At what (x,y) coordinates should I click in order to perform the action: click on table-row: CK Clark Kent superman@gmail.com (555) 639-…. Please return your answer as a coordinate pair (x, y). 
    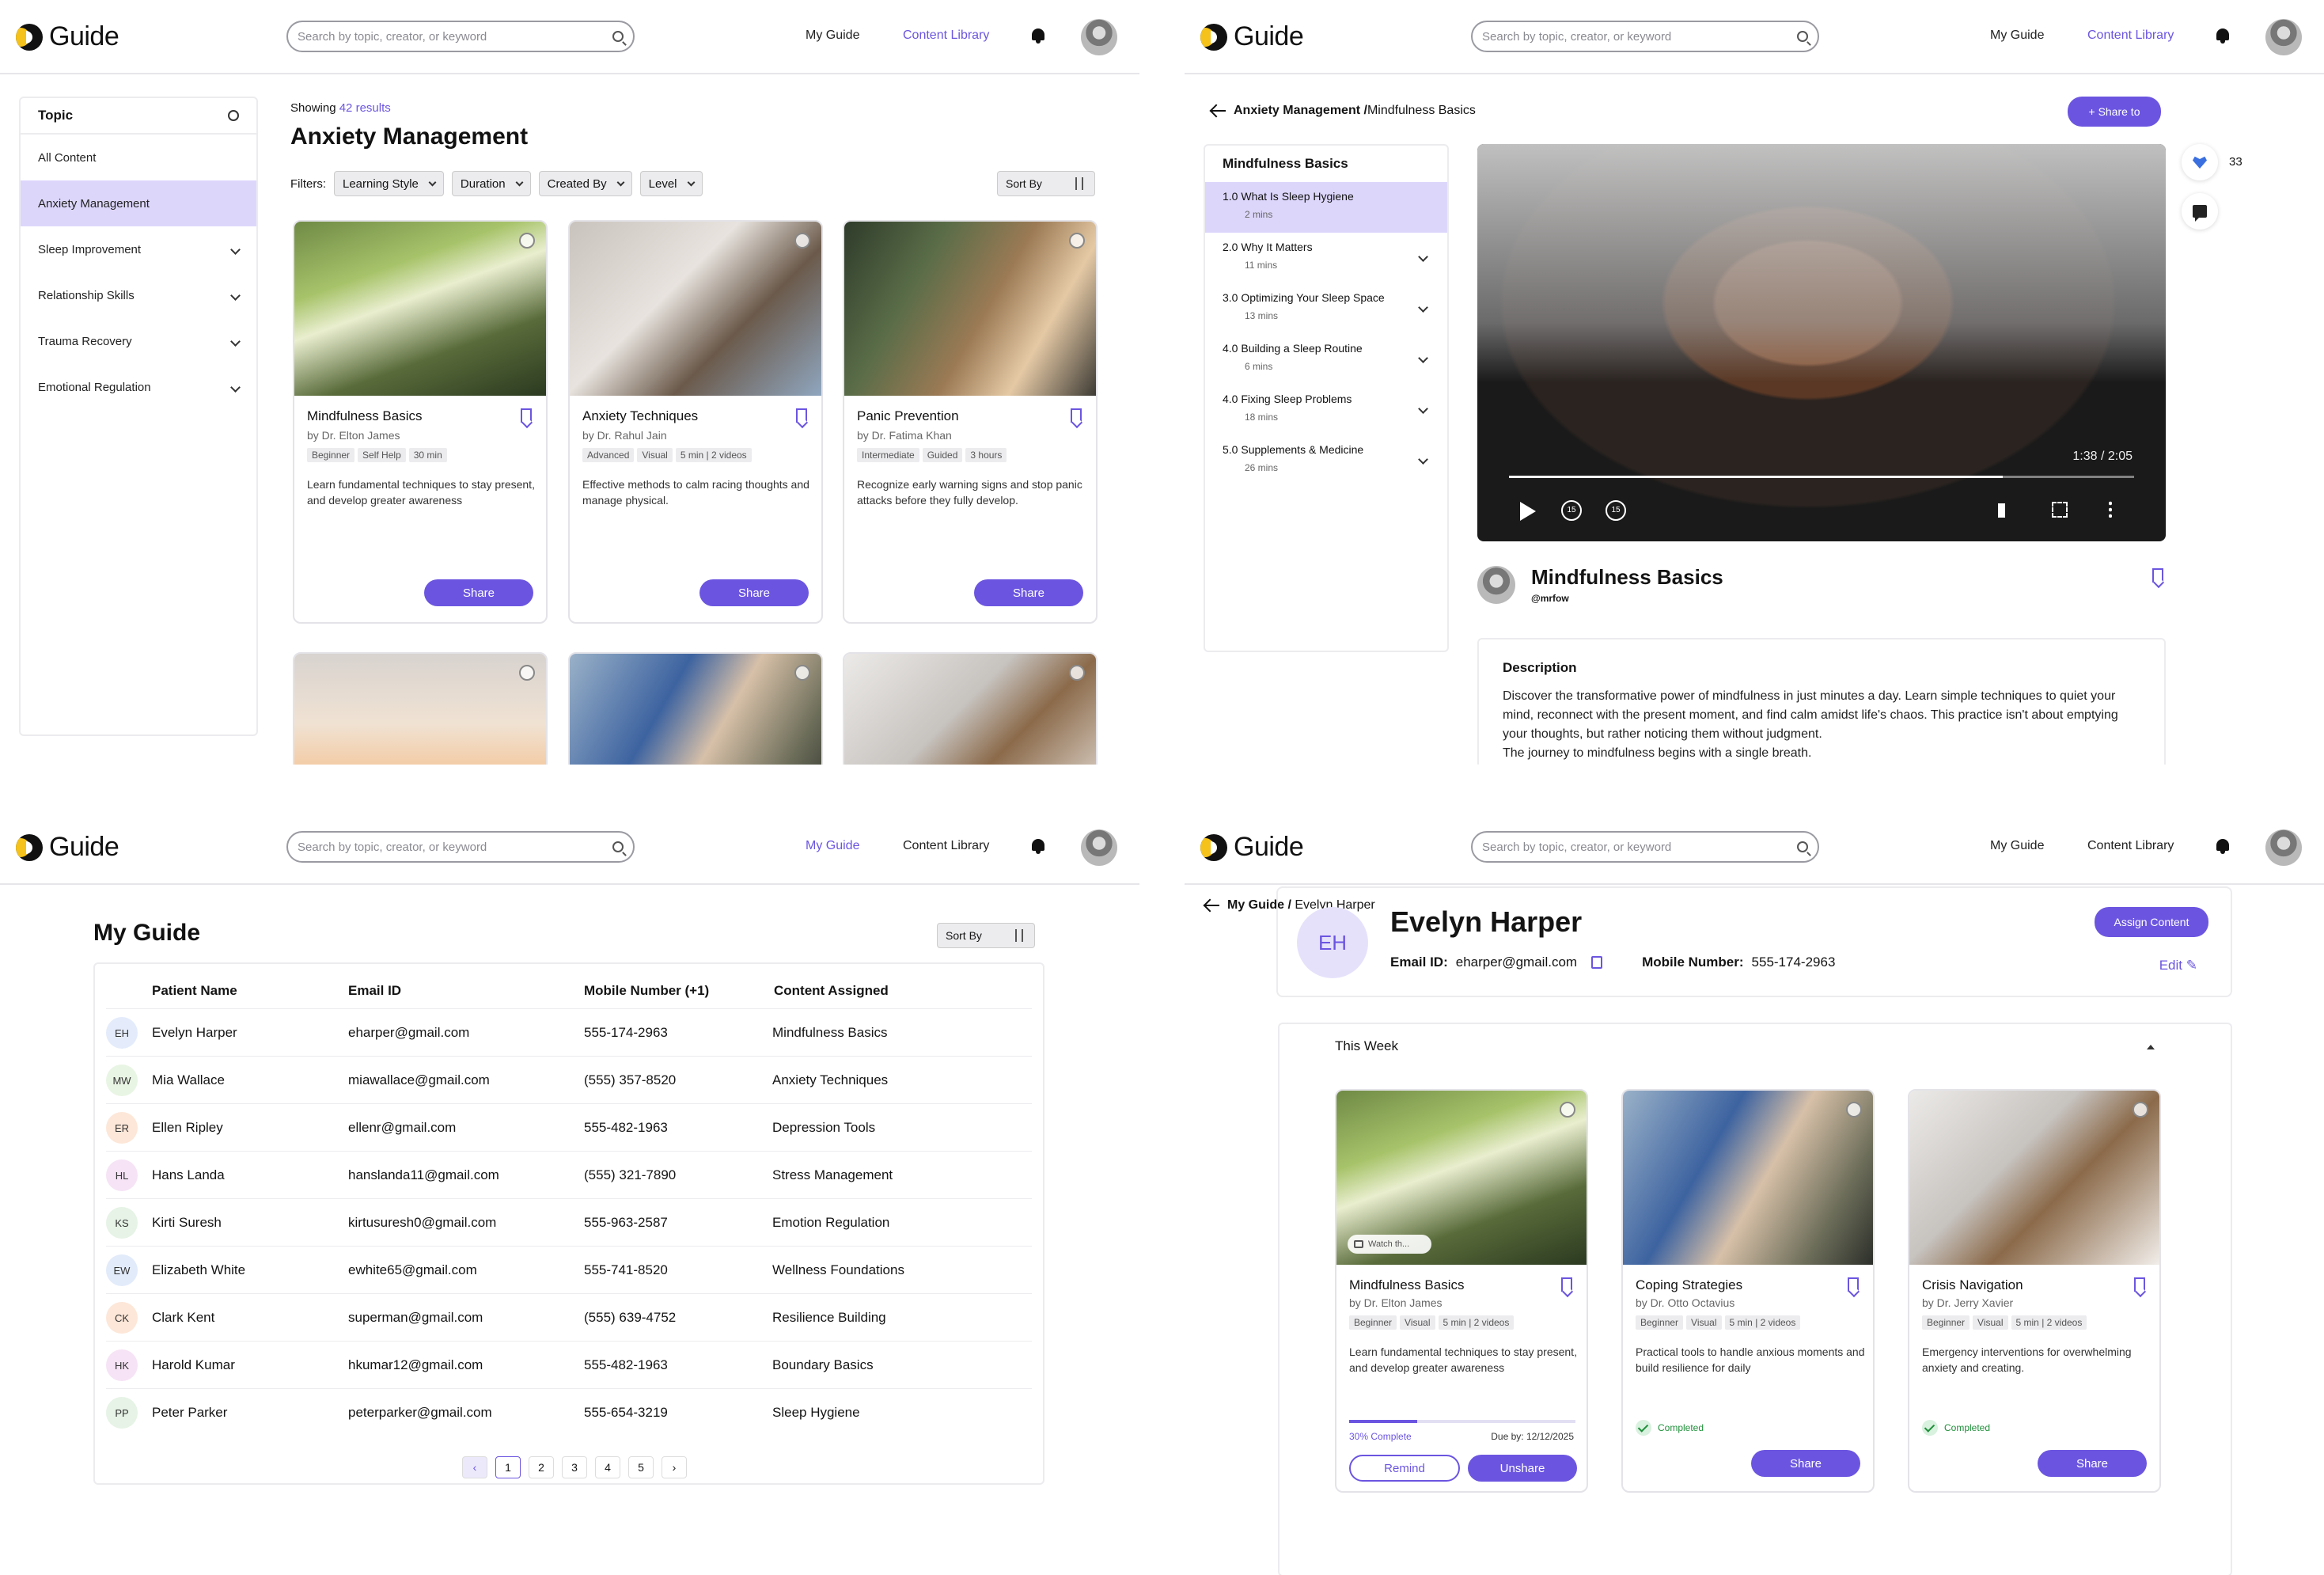
    Looking at the image, I should click on (569, 1317).